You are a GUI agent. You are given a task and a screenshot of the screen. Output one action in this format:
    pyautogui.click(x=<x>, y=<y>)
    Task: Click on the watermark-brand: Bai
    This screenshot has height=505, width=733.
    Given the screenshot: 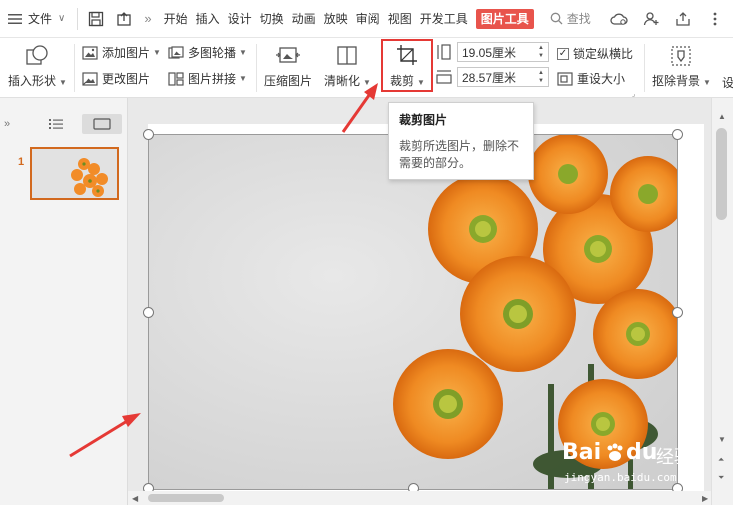 What is the action you would take?
    pyautogui.click(x=582, y=452)
    